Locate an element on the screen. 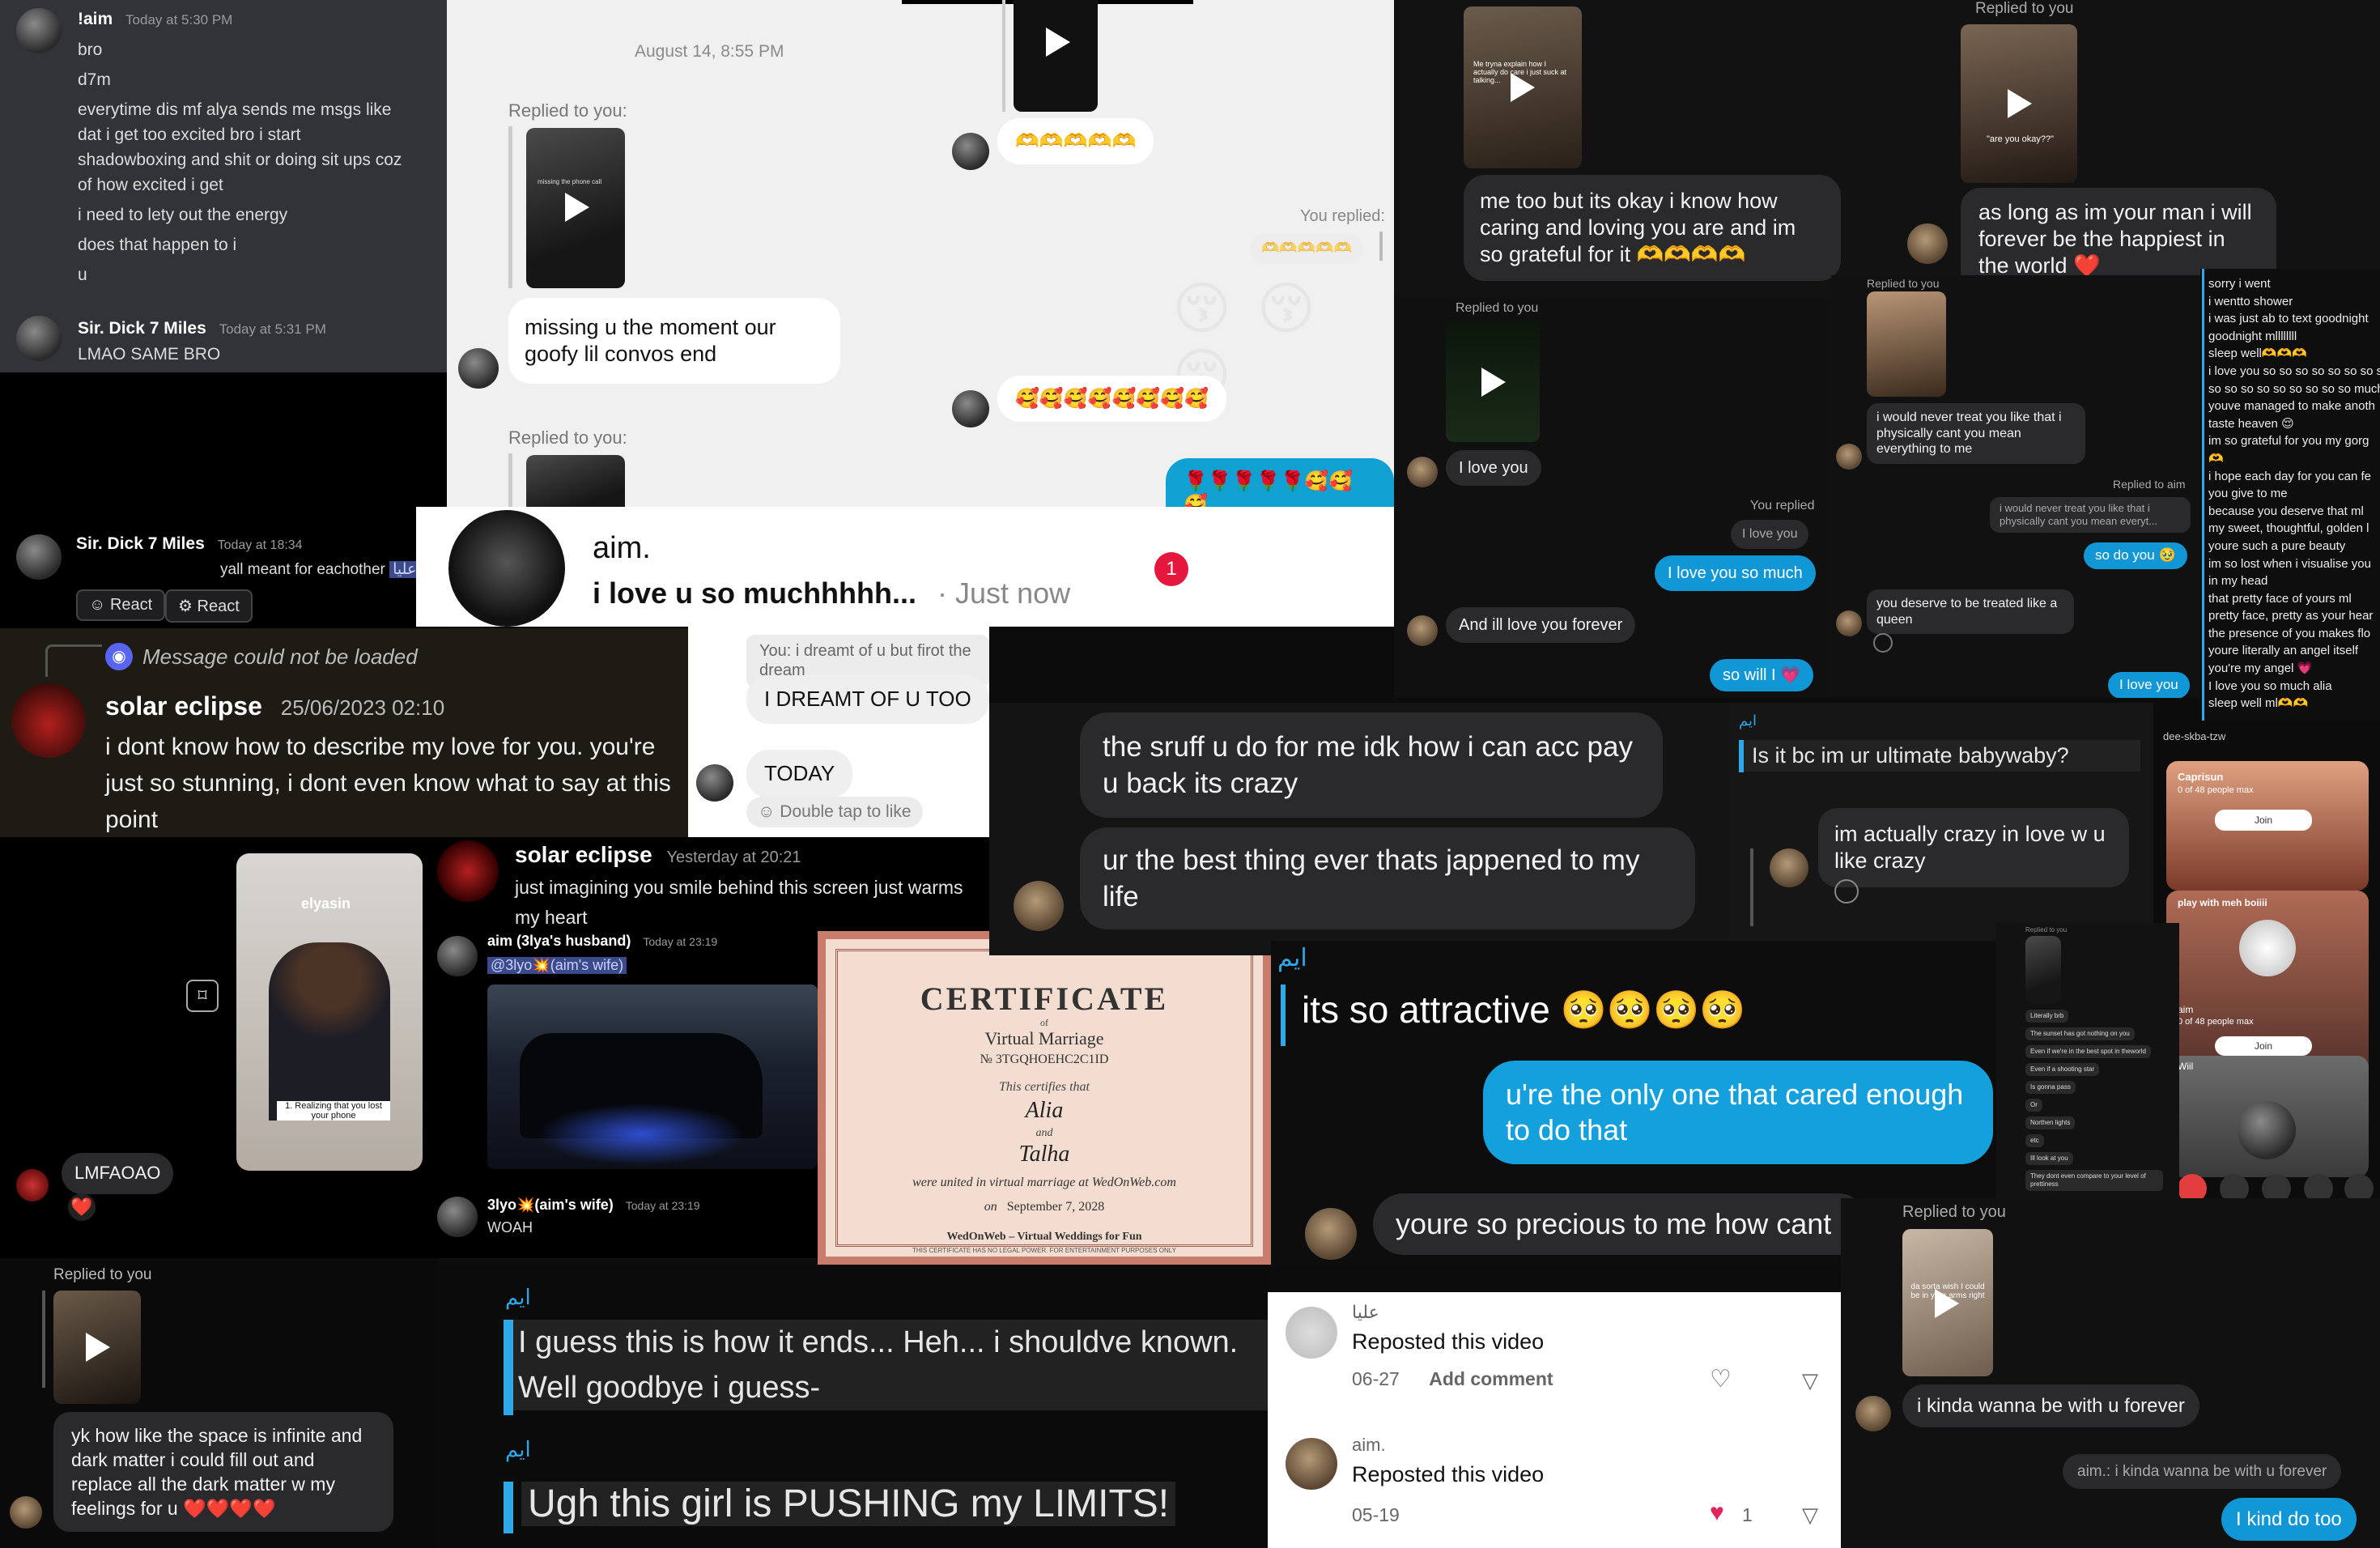 The height and width of the screenshot is (1548, 2380). timestamp: 25/06/2023 02:10 is located at coordinates (362, 707).